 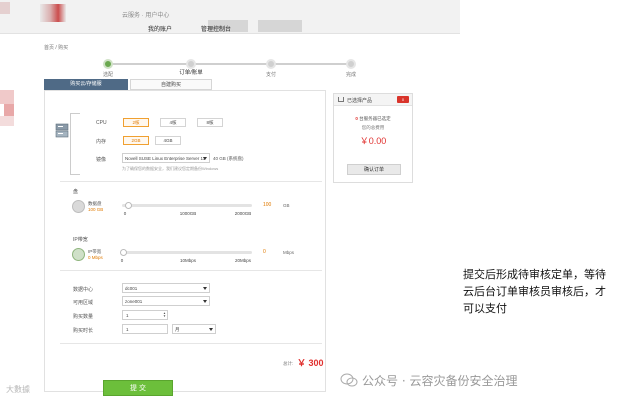 I want to click on quantity-label: 购买数量, so click(x=83, y=317).